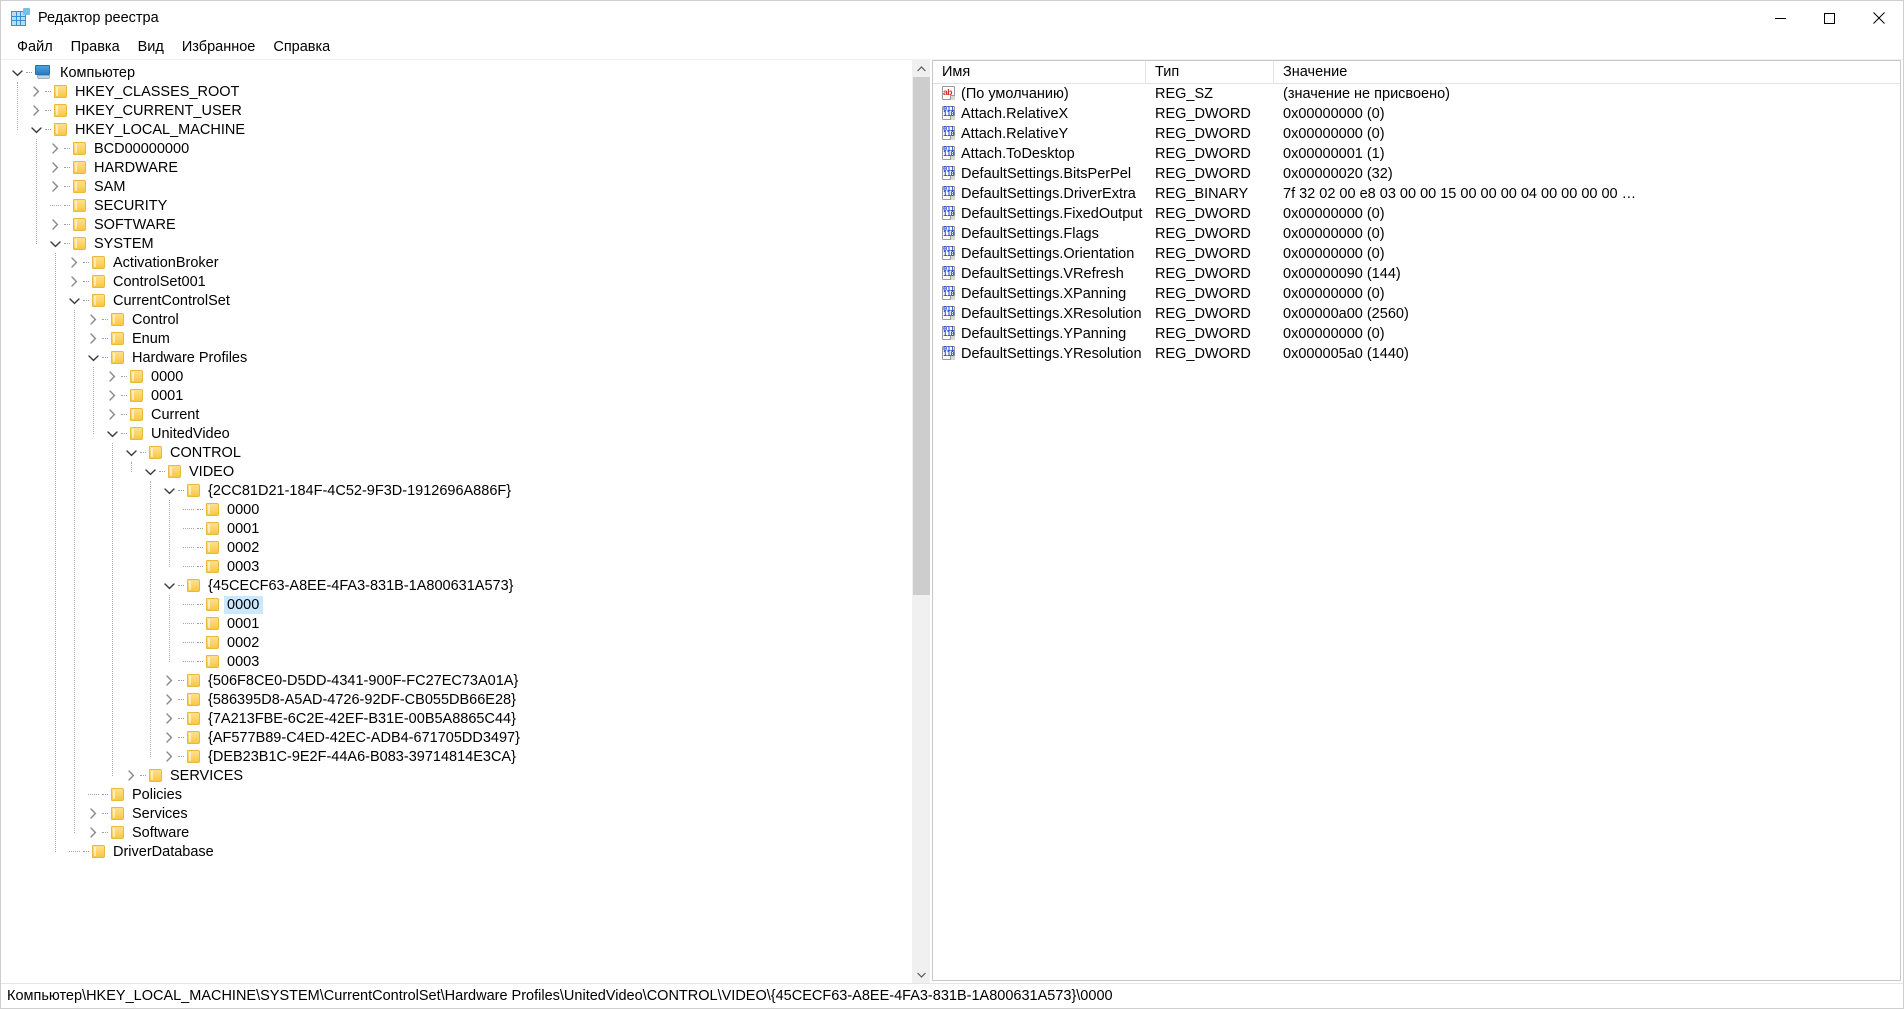  I want to click on column-header-value: Значение, so click(1587, 72).